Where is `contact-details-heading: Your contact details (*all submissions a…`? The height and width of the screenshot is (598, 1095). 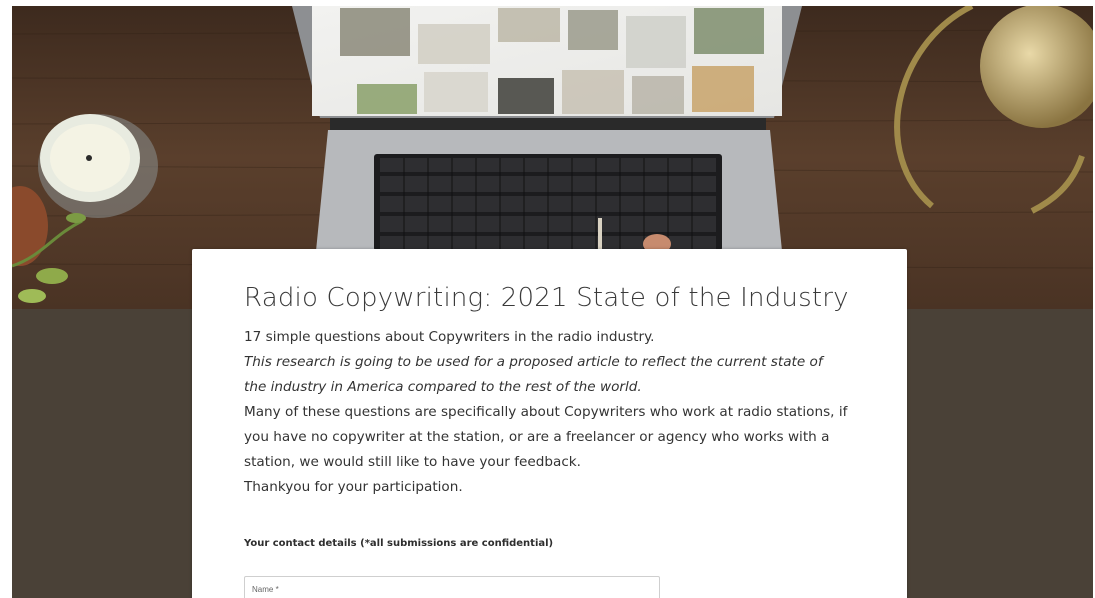
contact-details-heading: Your contact details (*all submissions a… is located at coordinates (399, 543).